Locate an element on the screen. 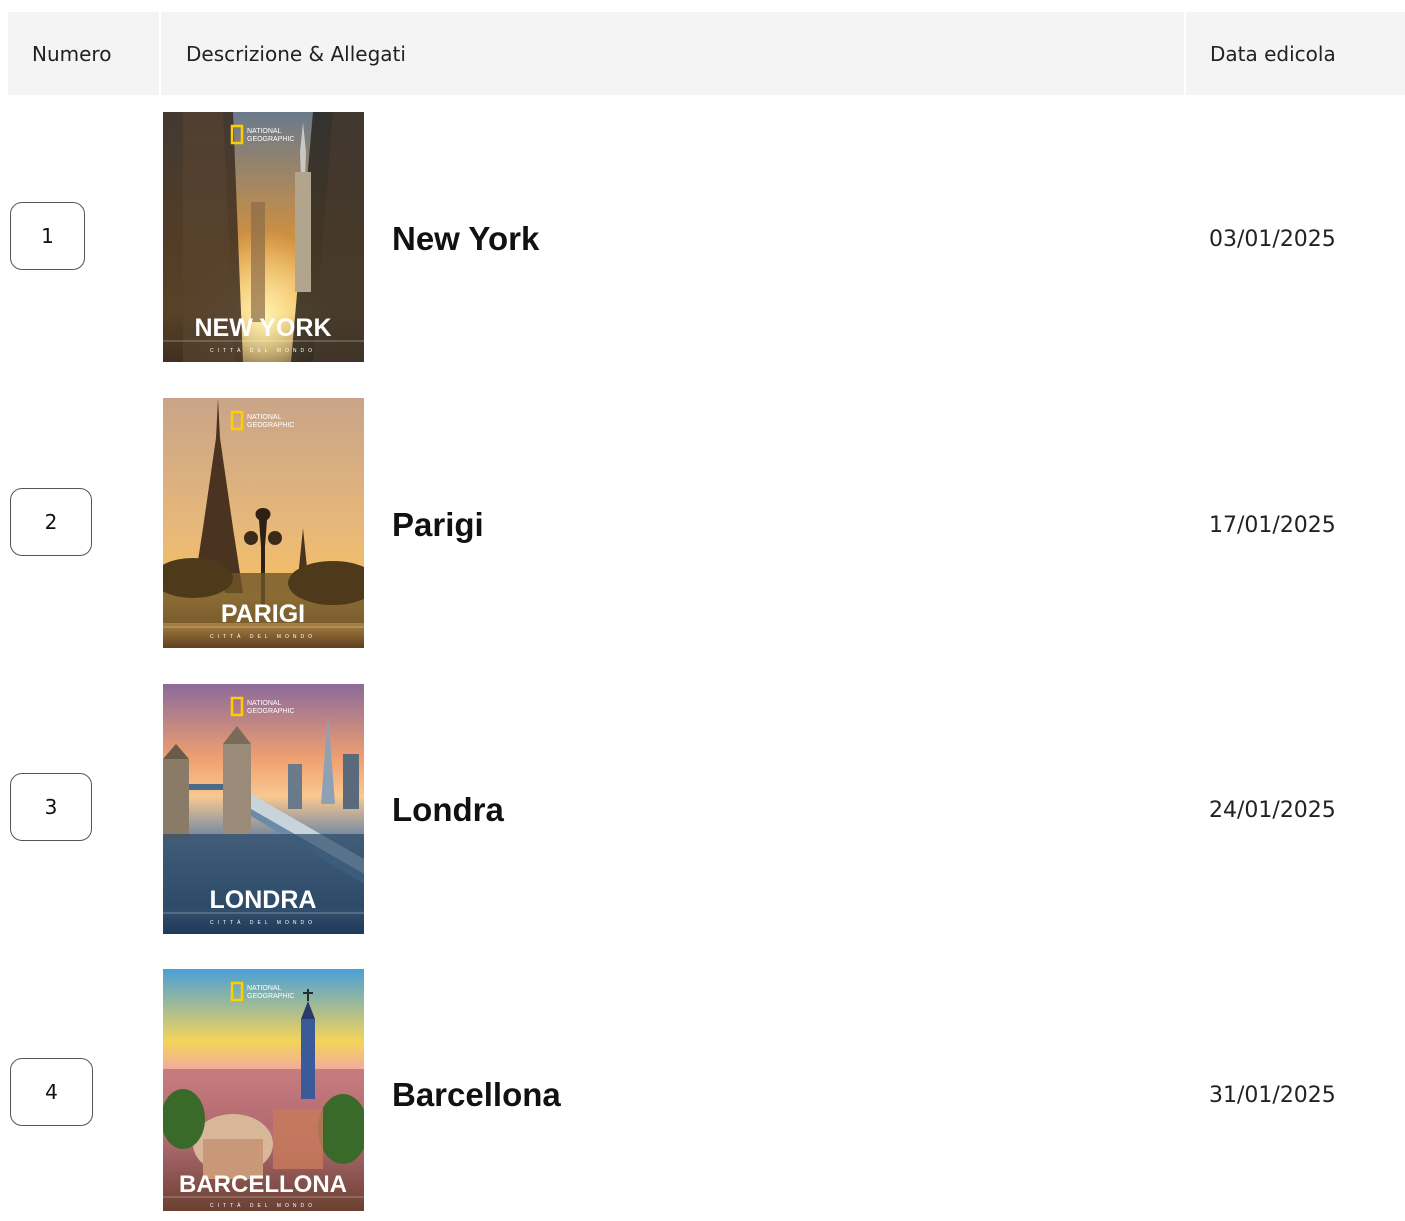 This screenshot has width=1405, height=1221. issue-title: New York is located at coordinates (465, 239).